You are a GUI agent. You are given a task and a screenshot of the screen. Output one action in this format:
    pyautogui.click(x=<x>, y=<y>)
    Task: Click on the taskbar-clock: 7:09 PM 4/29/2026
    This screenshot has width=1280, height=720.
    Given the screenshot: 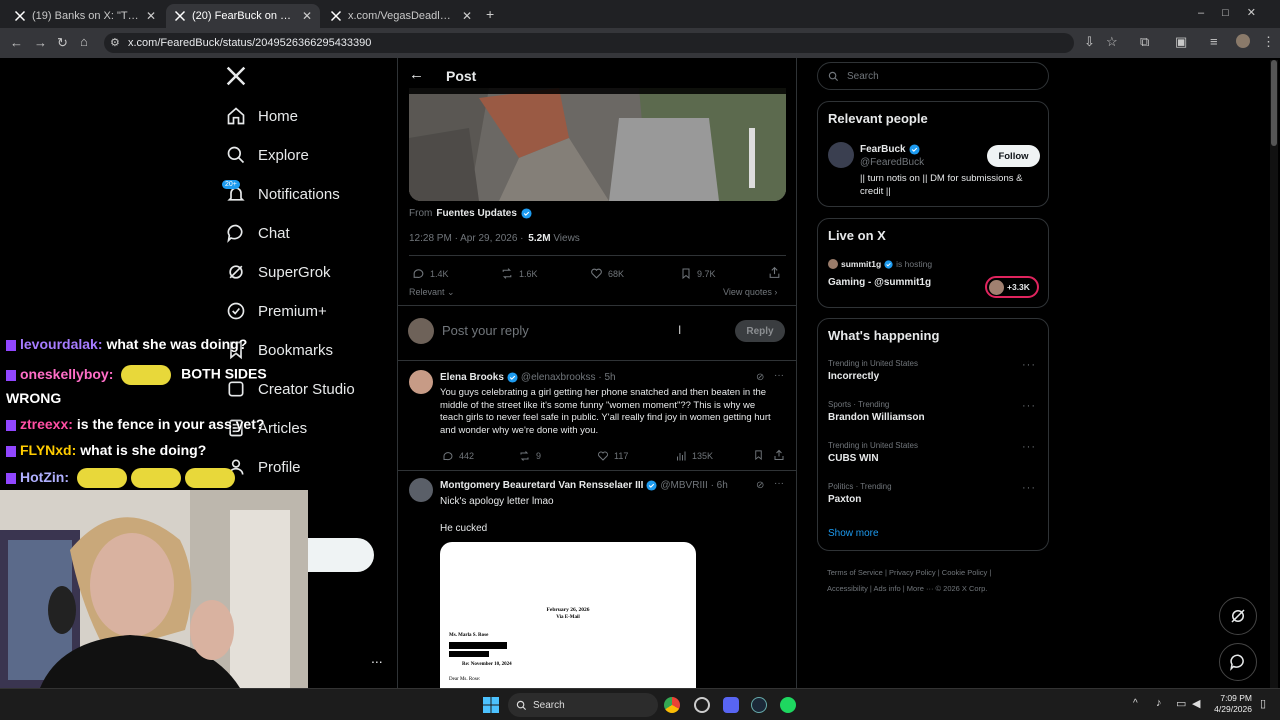 What is the action you would take?
    pyautogui.click(x=1231, y=704)
    